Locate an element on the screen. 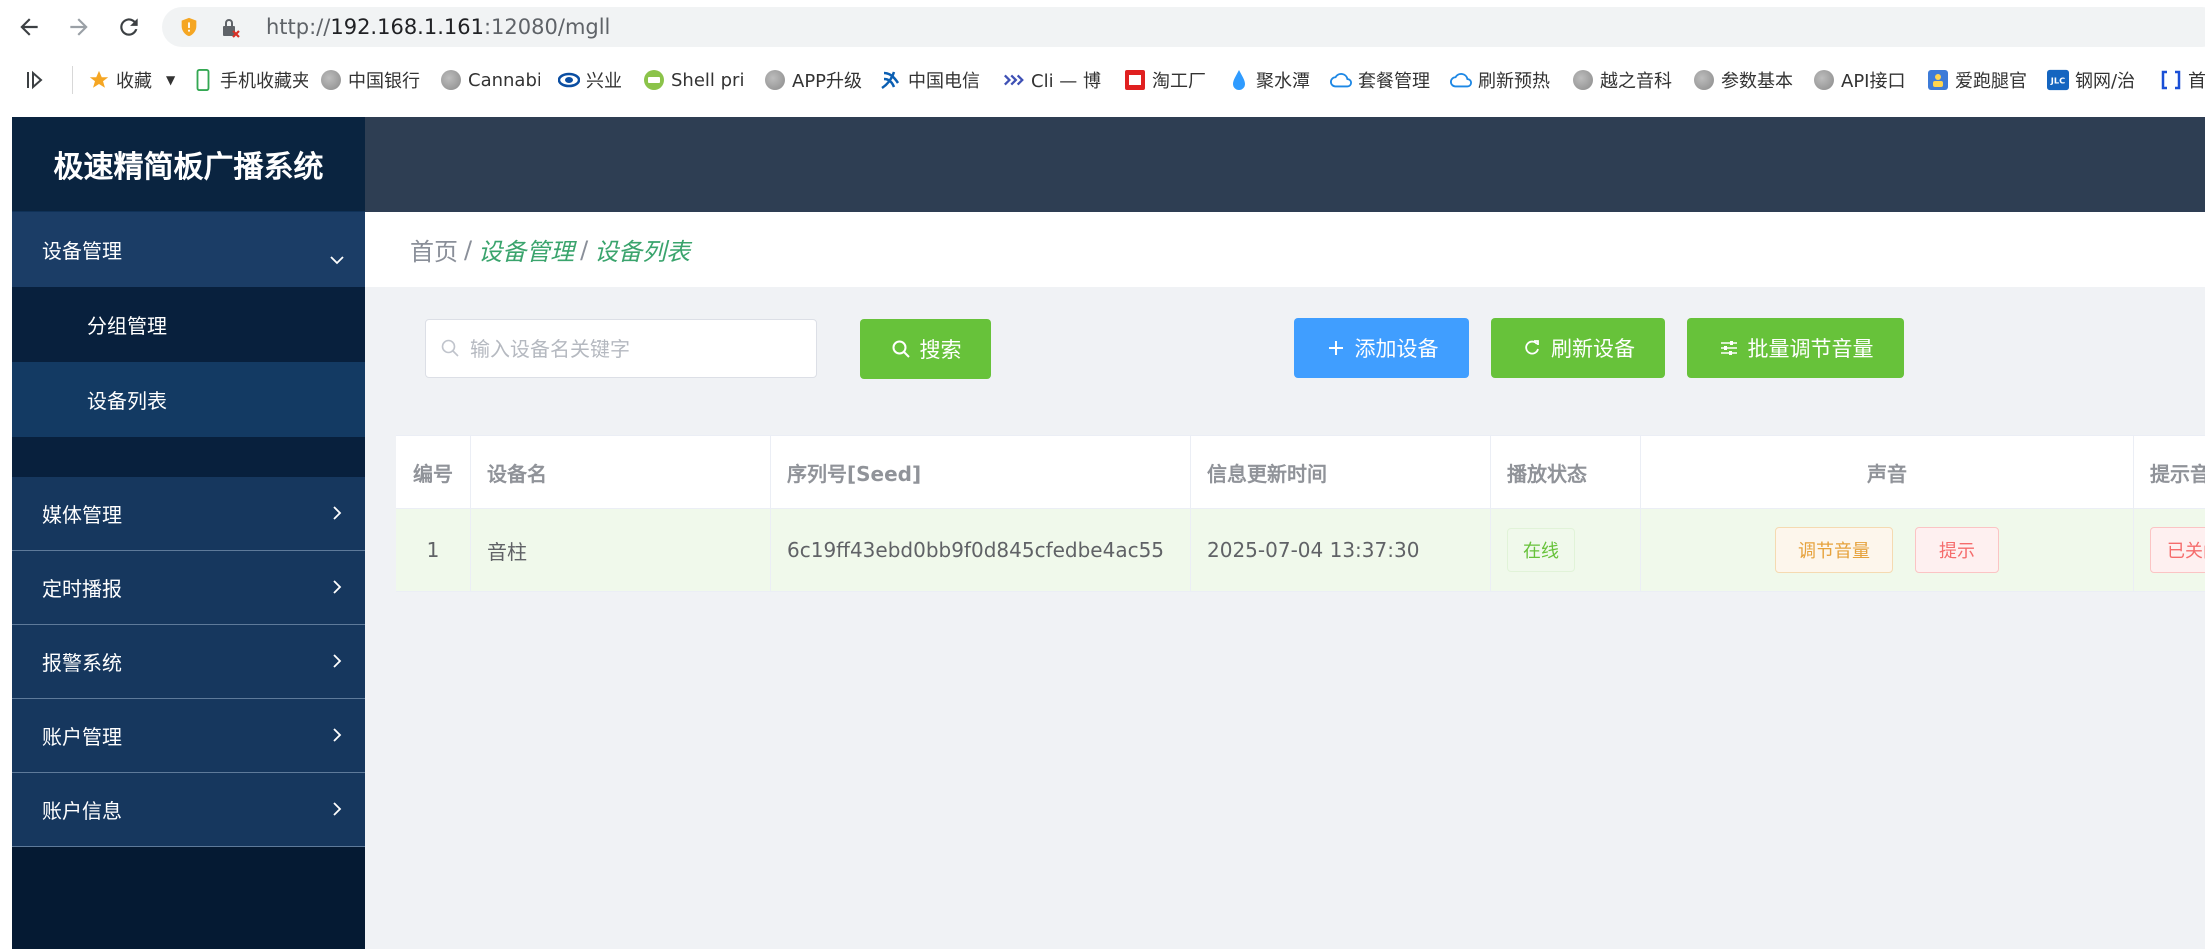  breadcrumb-device-management: 设备管理 is located at coordinates (526, 249).